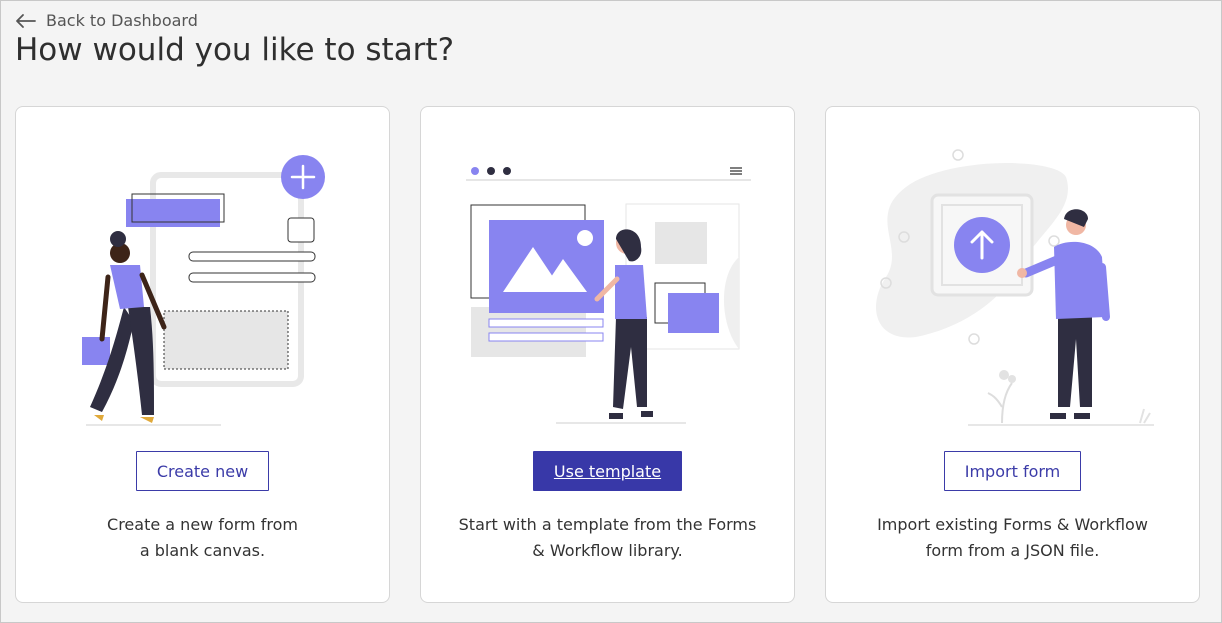  I want to click on use-template-illustration, so click(608, 295).